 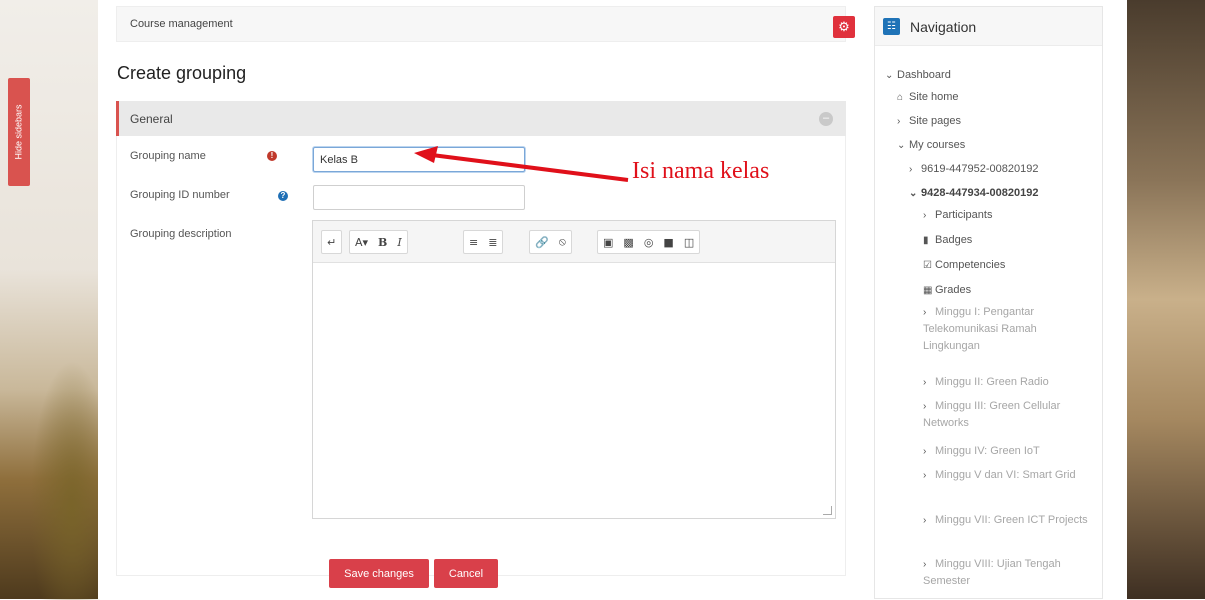 I want to click on nav-site-home: ⌂ Site home, so click(x=928, y=97).